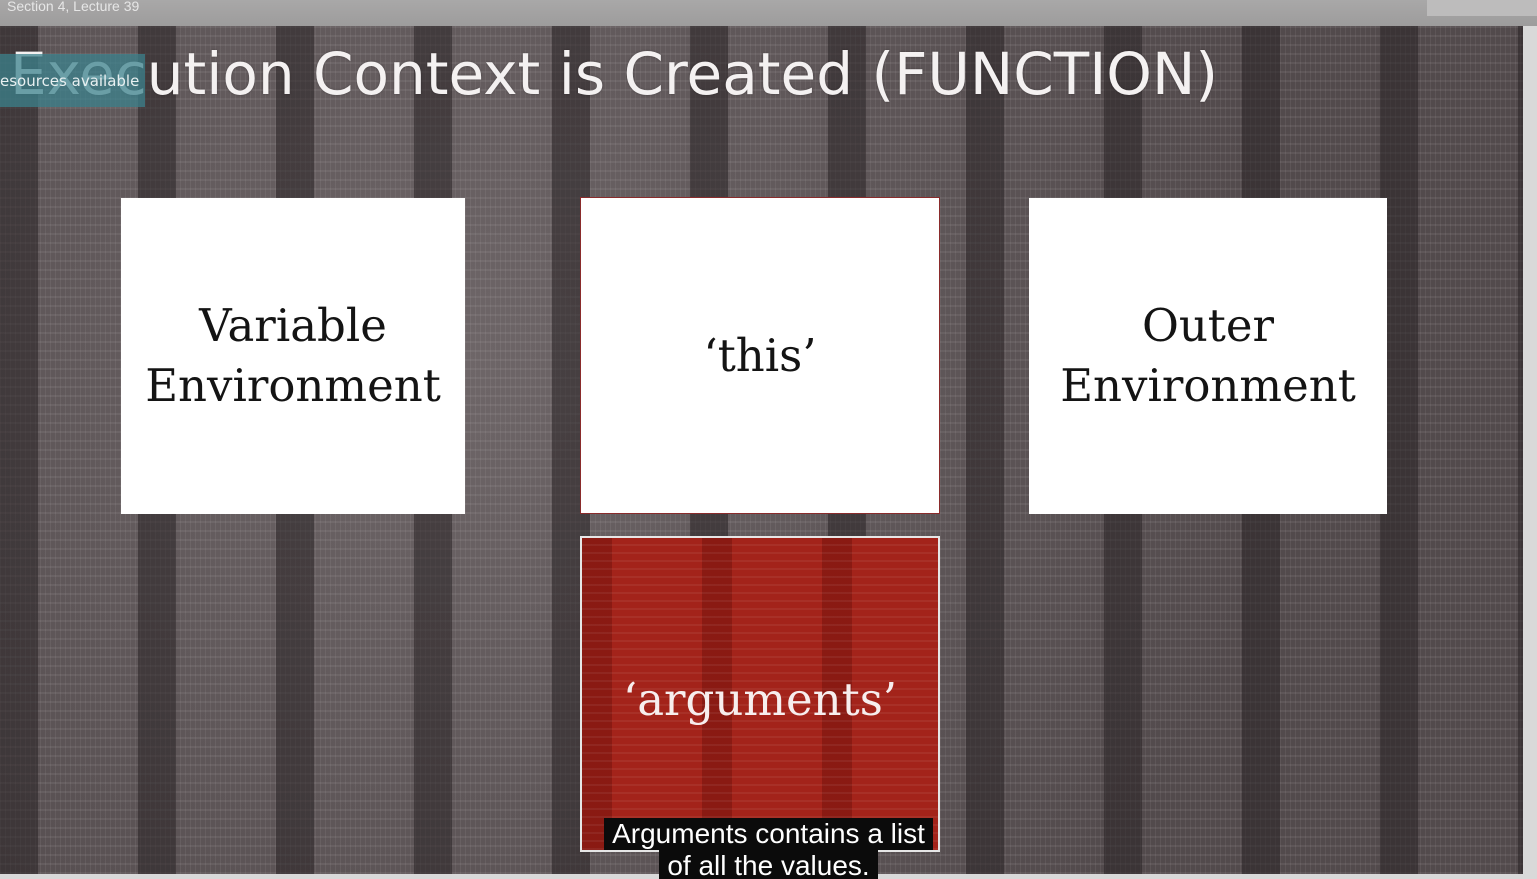  What do you see at coordinates (1208, 356) in the screenshot?
I see `card-outer-environment: Outer Environment` at bounding box center [1208, 356].